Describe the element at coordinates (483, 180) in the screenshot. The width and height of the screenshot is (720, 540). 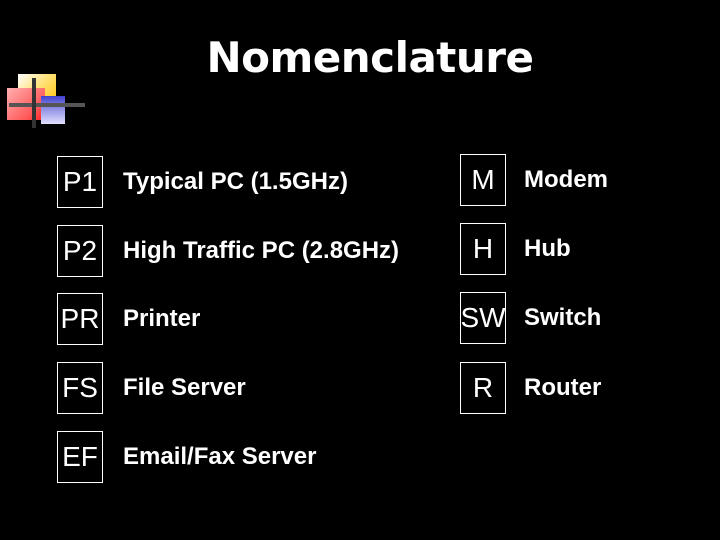
I see `code-box: M` at that location.